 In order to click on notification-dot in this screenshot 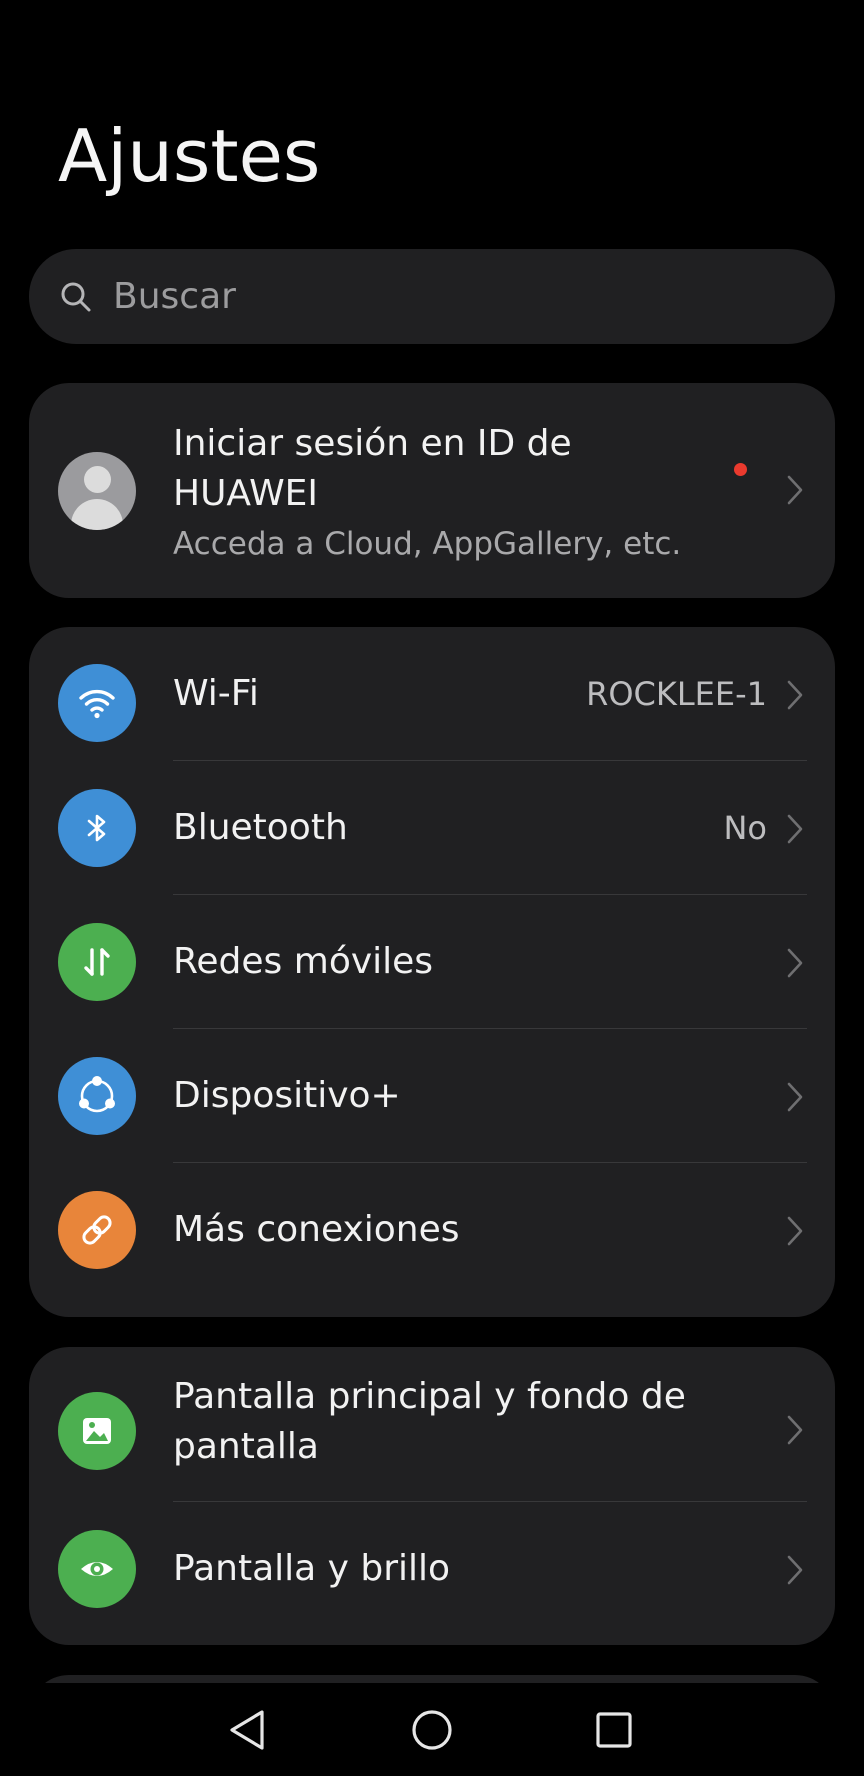, I will do `click(740, 469)`.